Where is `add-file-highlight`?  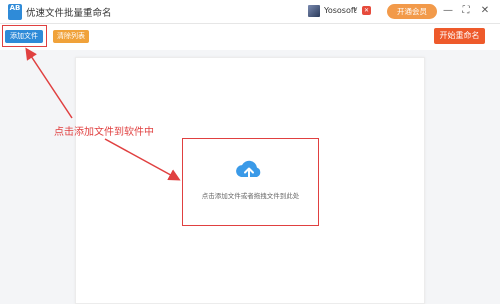 add-file-highlight is located at coordinates (24, 36).